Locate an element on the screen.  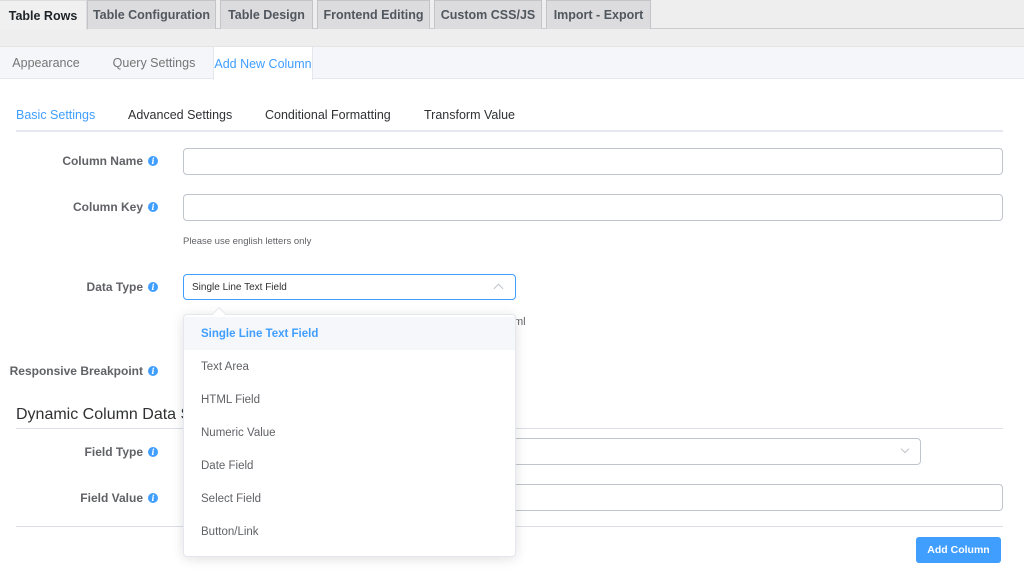
column-name-label: Column Name i is located at coordinates (110, 161).